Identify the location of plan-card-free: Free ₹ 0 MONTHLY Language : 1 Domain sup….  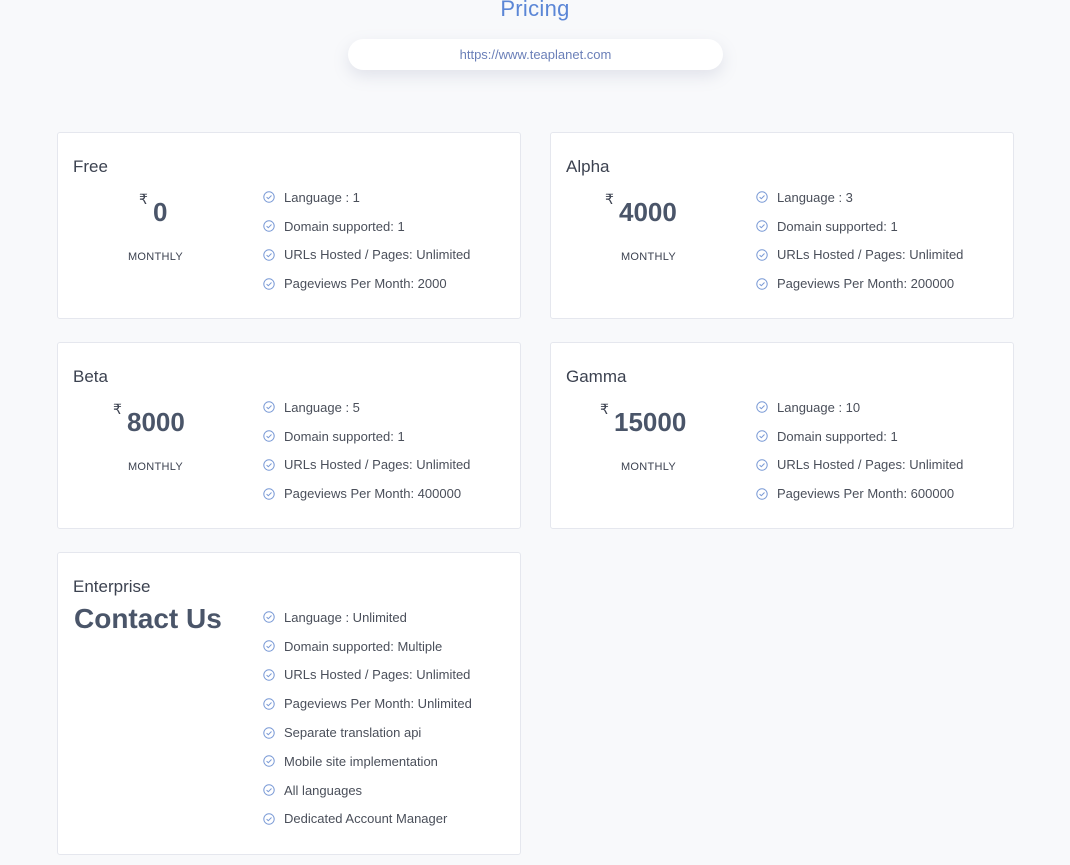
(289, 225).